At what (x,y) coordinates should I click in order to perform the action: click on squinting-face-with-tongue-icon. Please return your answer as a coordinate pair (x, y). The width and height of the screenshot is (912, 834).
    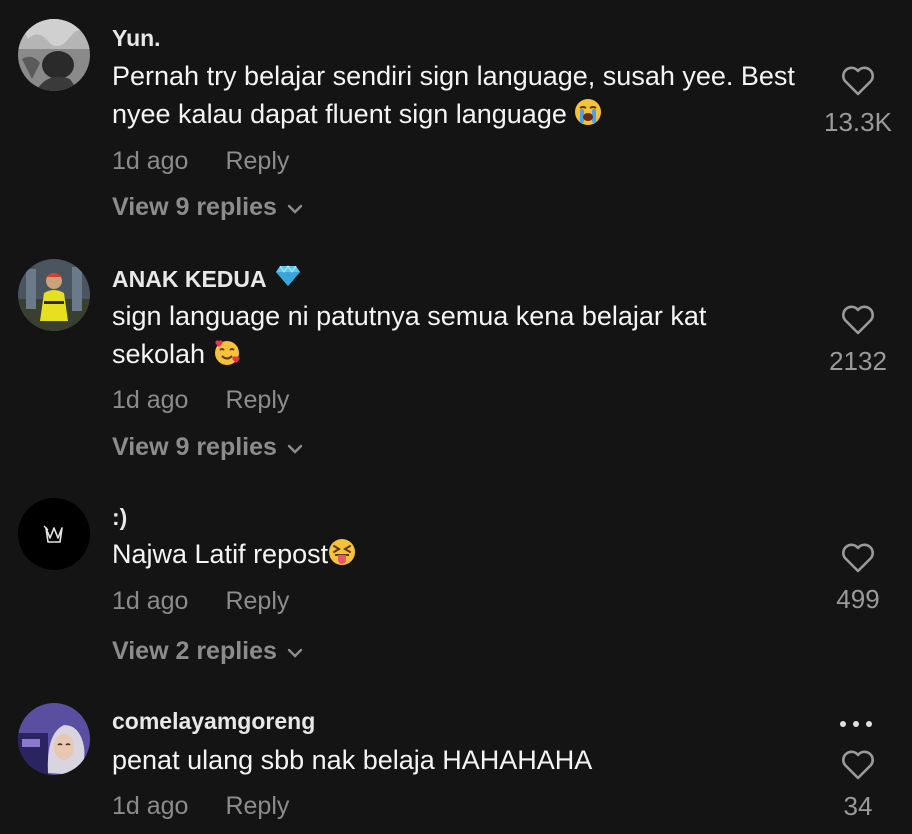
    Looking at the image, I should click on (342, 557).